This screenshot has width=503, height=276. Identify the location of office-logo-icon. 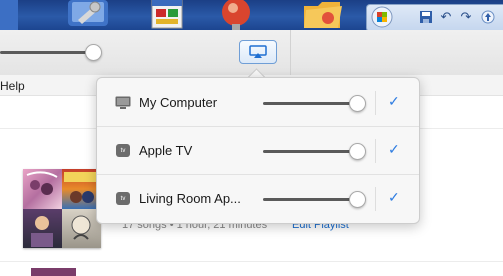
(382, 17).